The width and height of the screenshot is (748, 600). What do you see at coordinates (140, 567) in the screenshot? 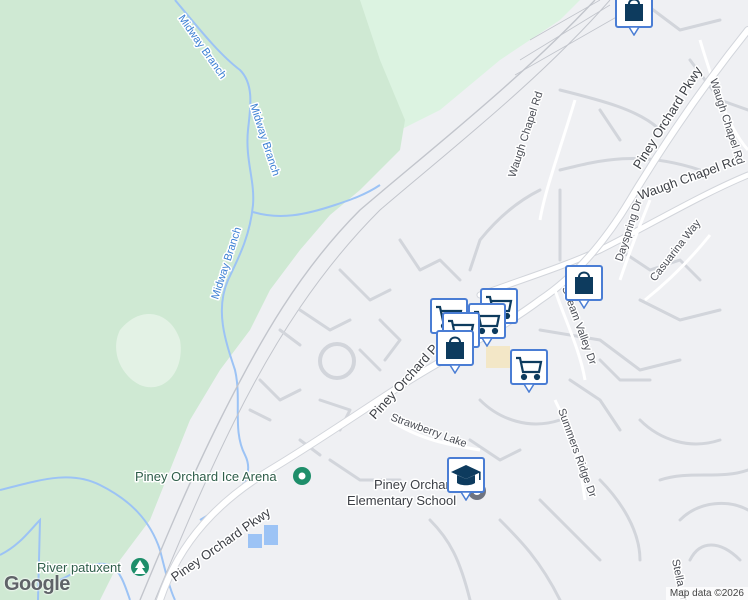
I see `river-poi` at bounding box center [140, 567].